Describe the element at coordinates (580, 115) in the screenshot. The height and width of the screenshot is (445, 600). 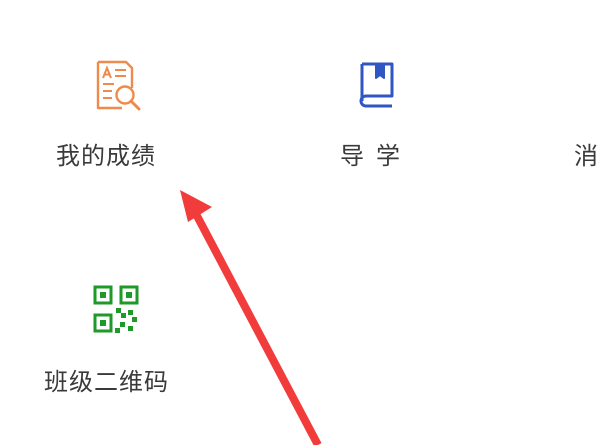
I see `menu-item-message: 消` at that location.